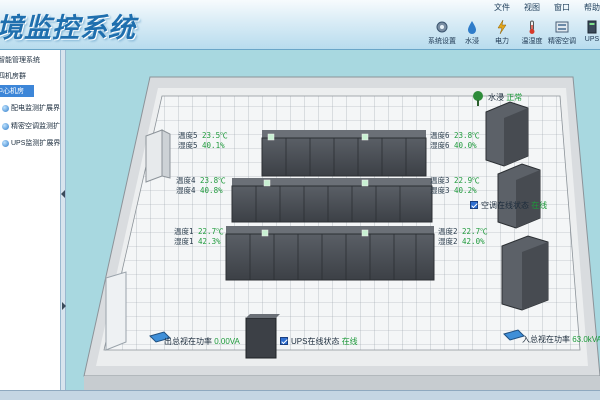 This screenshot has height=400, width=600. I want to click on temp-value: 23.5℃, so click(215, 135).